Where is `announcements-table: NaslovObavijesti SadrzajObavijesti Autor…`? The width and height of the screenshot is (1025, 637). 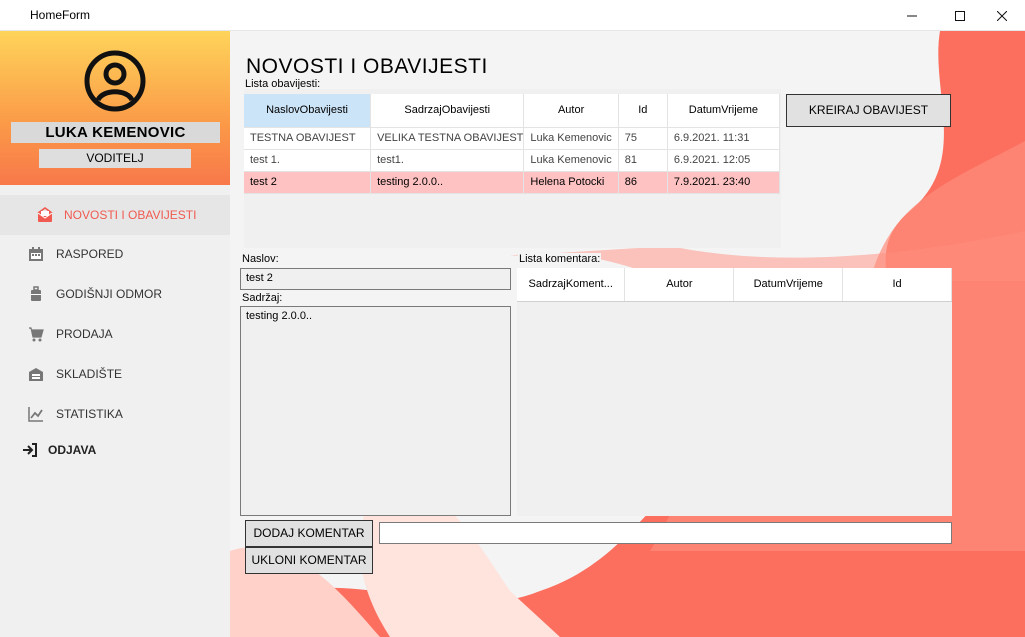 announcements-table: NaslovObavijesti SadrzajObavijesti Autor… is located at coordinates (512, 144).